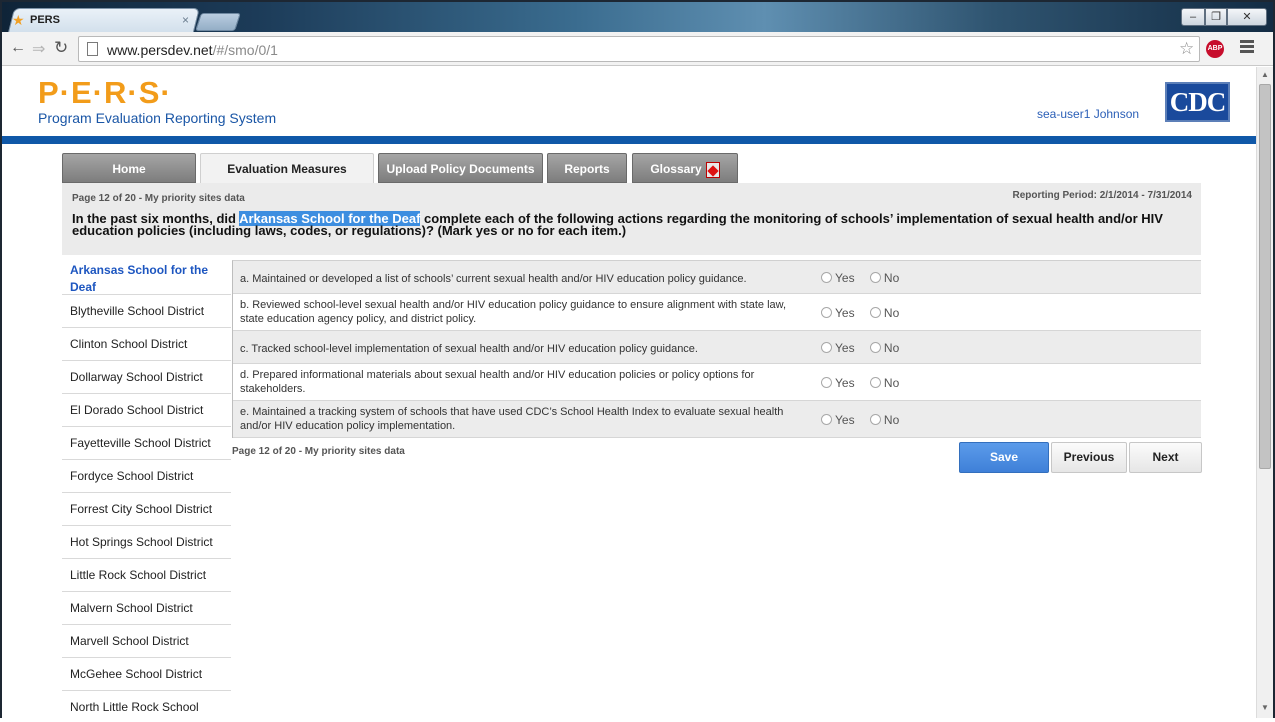  What do you see at coordinates (146, 608) in the screenshot?
I see `site-item-malvern: Malvern School District` at bounding box center [146, 608].